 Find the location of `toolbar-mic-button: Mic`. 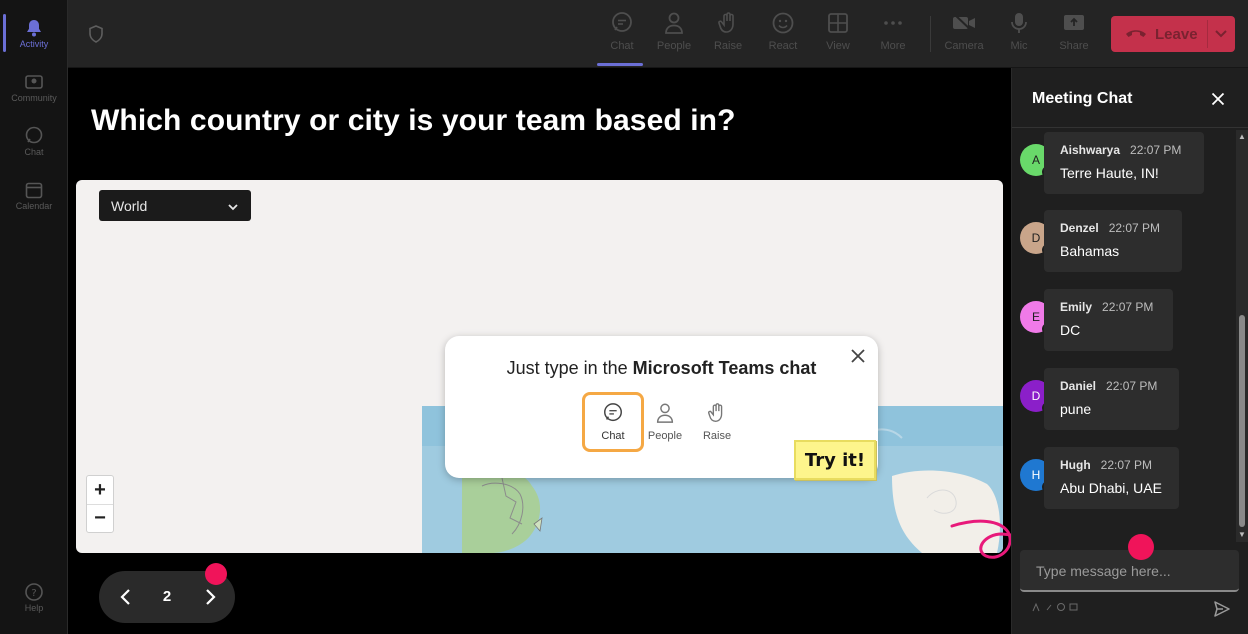

toolbar-mic-button: Mic is located at coordinates (1019, 35).